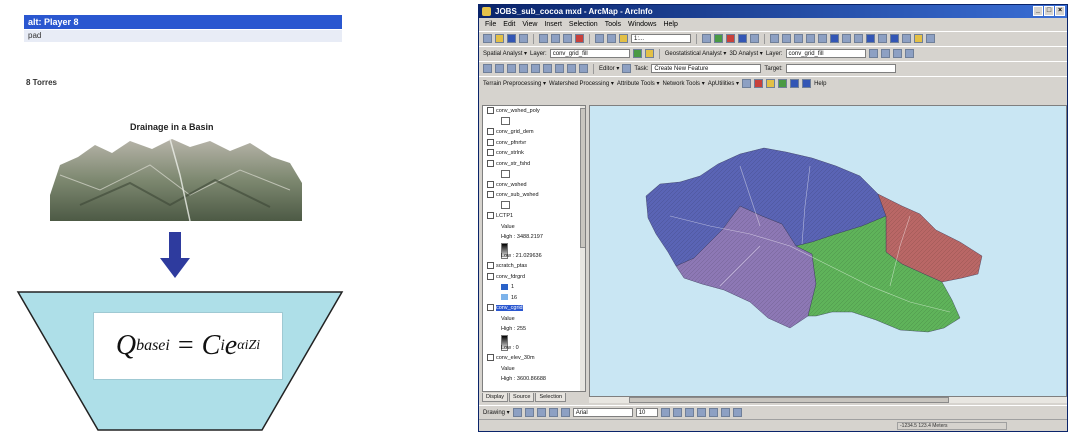 This screenshot has width=1068, height=432. What do you see at coordinates (783, 83) in the screenshot?
I see `trace-icon` at bounding box center [783, 83].